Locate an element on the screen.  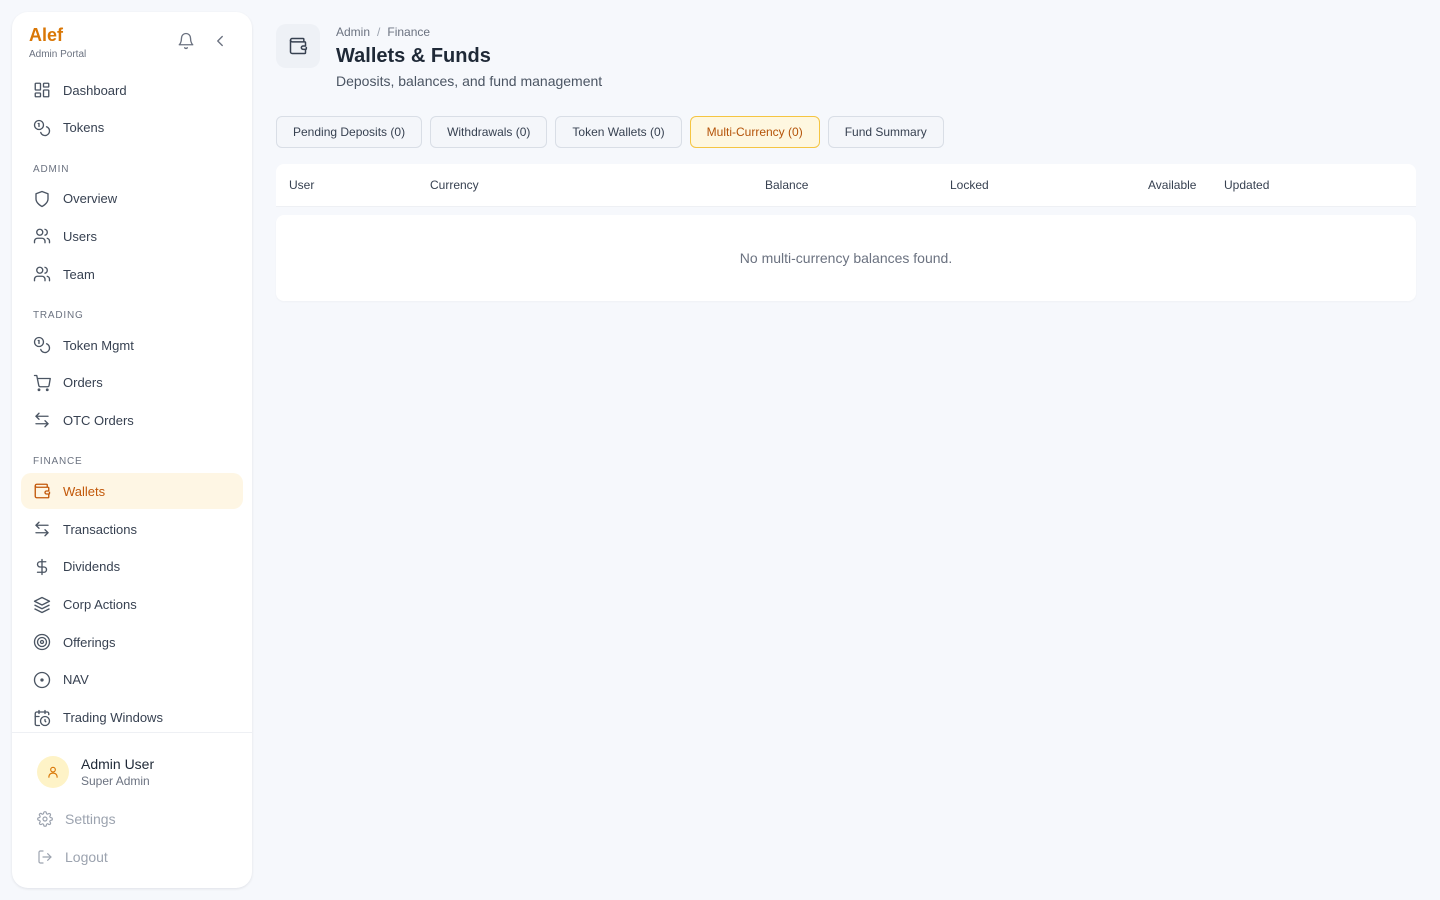
user-role: Super Admin is located at coordinates (115, 781).